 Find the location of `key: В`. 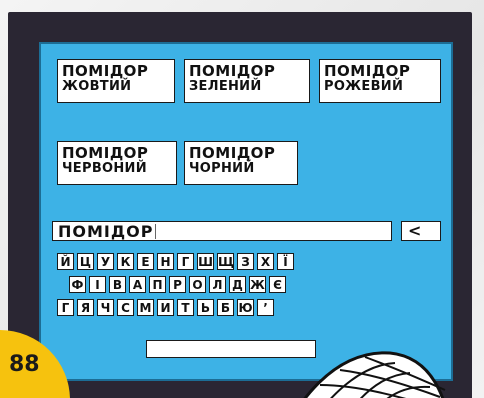

key: В is located at coordinates (117, 284).